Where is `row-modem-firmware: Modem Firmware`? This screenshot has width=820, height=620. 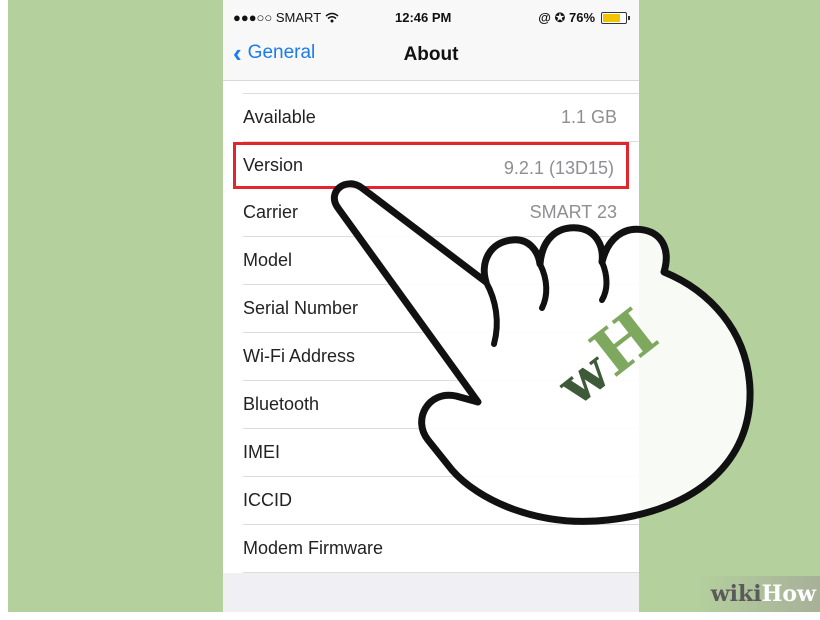
row-modem-firmware: Modem Firmware is located at coordinates (441, 549).